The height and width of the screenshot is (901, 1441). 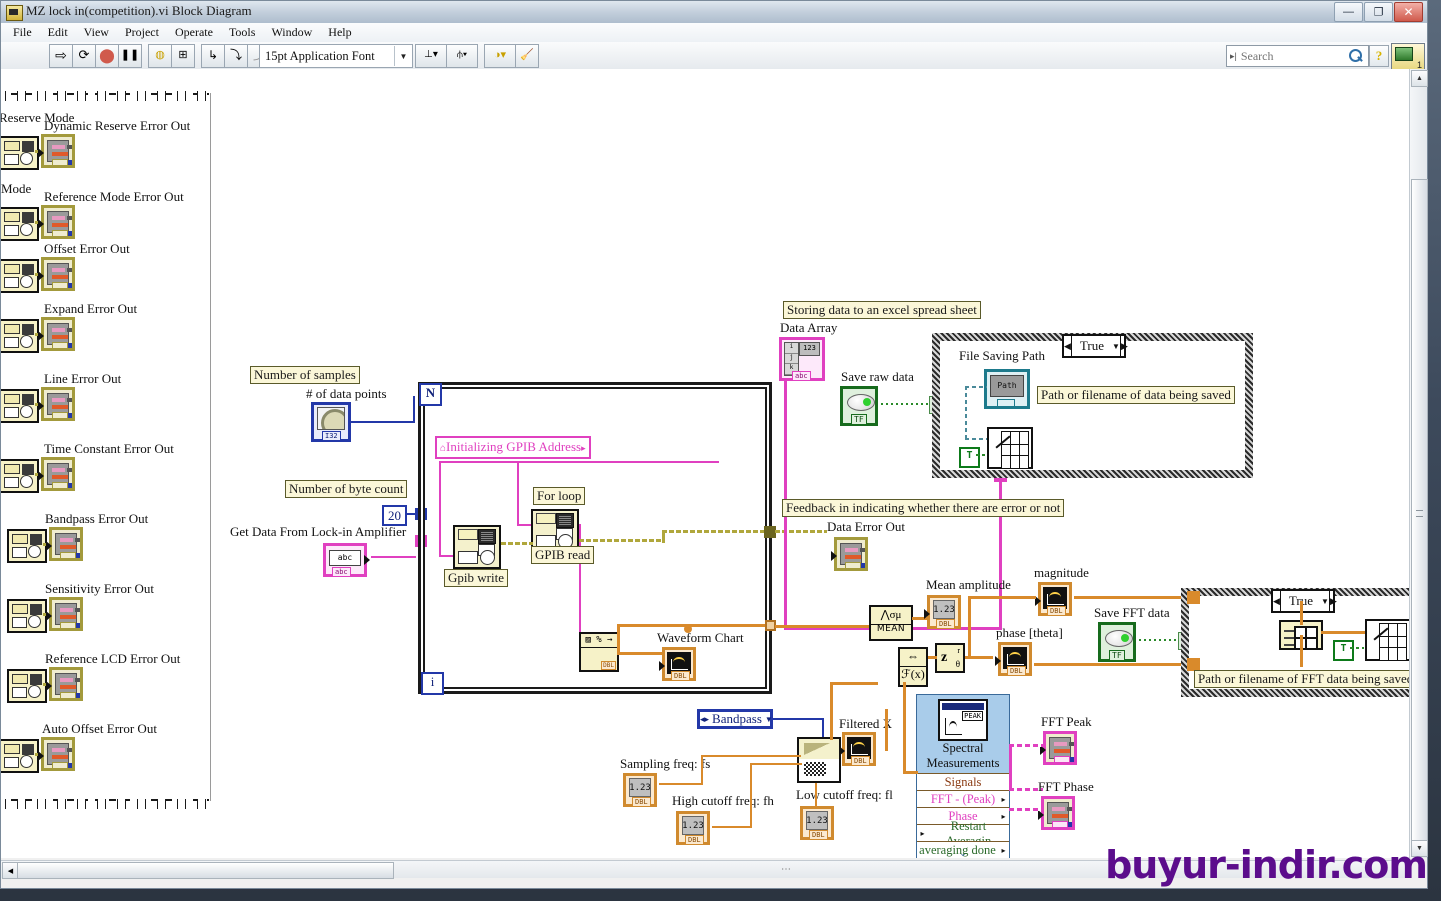 I want to click on control-number-of-data-points: I32, so click(x=331, y=422).